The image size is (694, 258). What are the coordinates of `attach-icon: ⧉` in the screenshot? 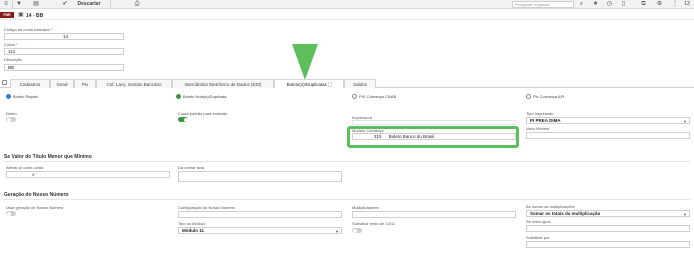 It's located at (643, 4).